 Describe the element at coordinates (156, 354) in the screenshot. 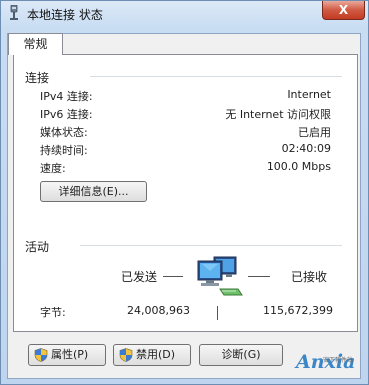

I see `disable-button-label: 禁用(D)` at that location.